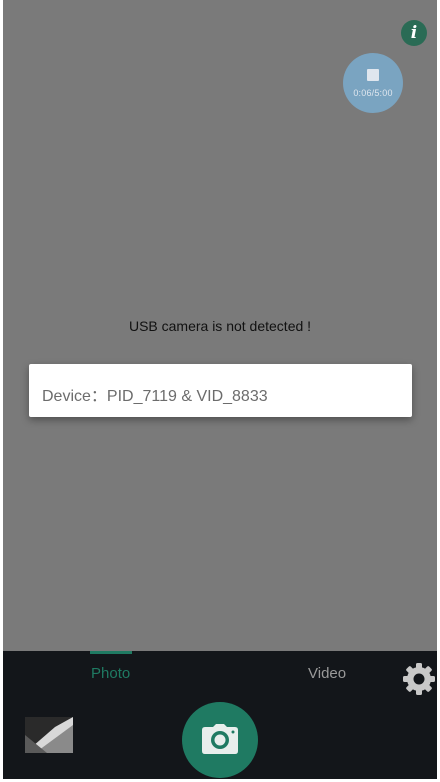 The width and height of the screenshot is (440, 782). What do you see at coordinates (327, 673) in the screenshot?
I see `tab-video: Video` at bounding box center [327, 673].